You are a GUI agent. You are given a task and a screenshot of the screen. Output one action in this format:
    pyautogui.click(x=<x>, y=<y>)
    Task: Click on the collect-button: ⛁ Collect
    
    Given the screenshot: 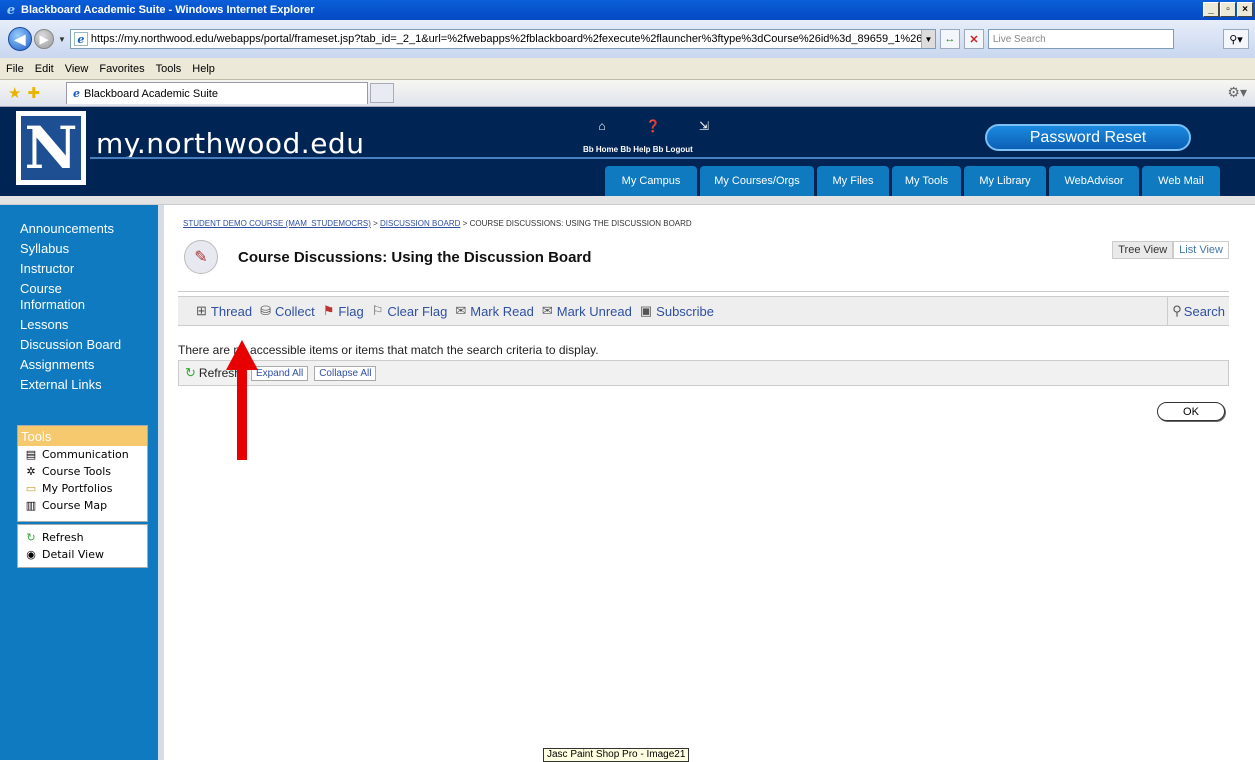 What is the action you would take?
    pyautogui.click(x=287, y=311)
    